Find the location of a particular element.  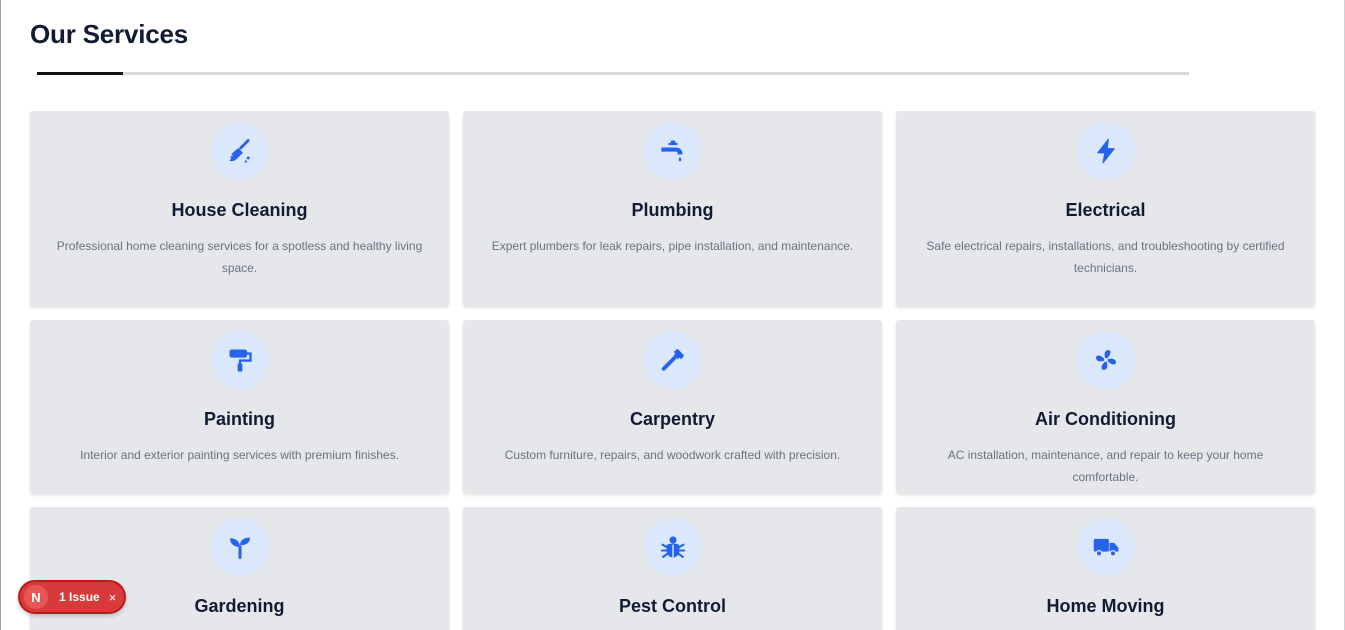

title-divider is located at coordinates (613, 73).